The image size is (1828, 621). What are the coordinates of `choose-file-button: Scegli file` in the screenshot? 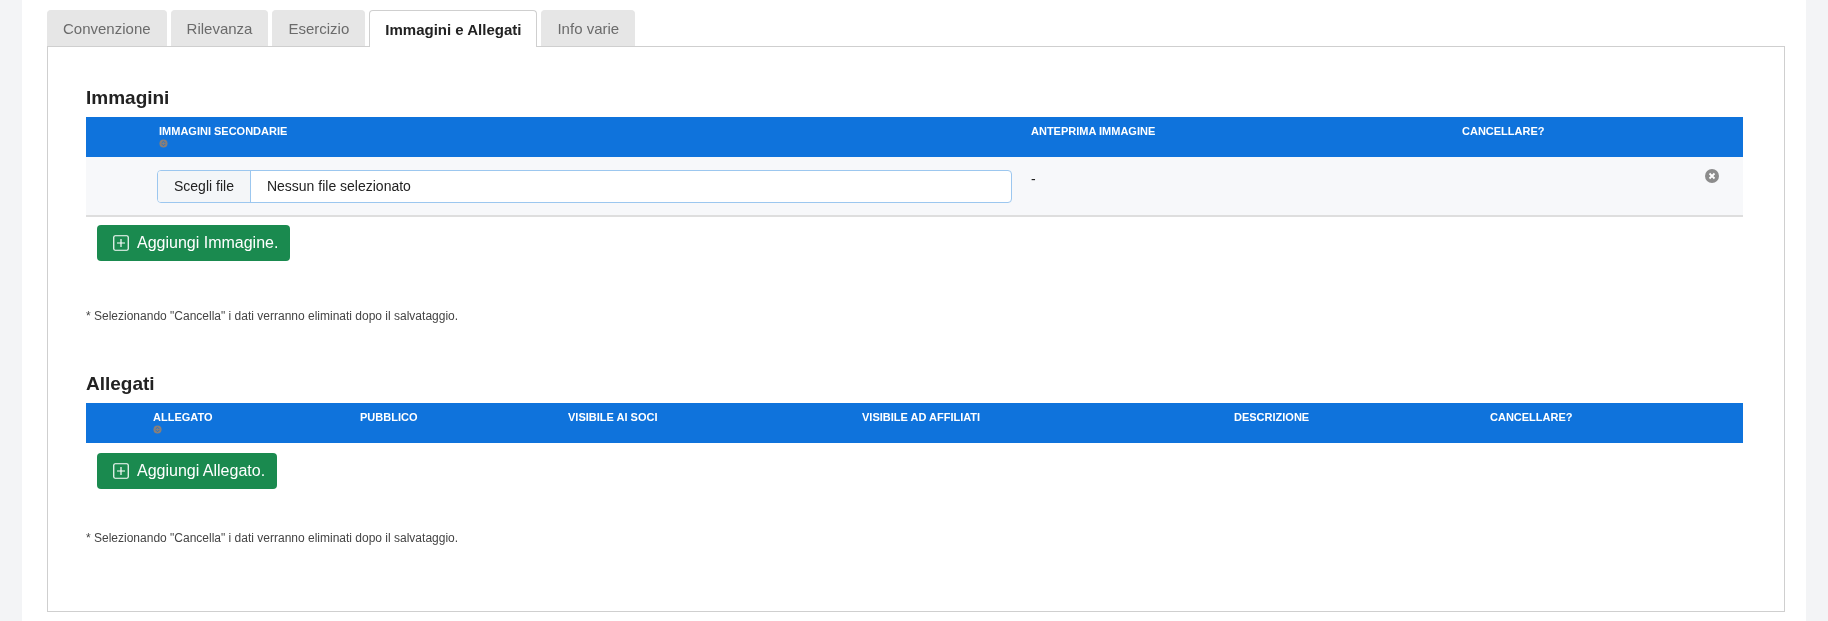 It's located at (204, 186).